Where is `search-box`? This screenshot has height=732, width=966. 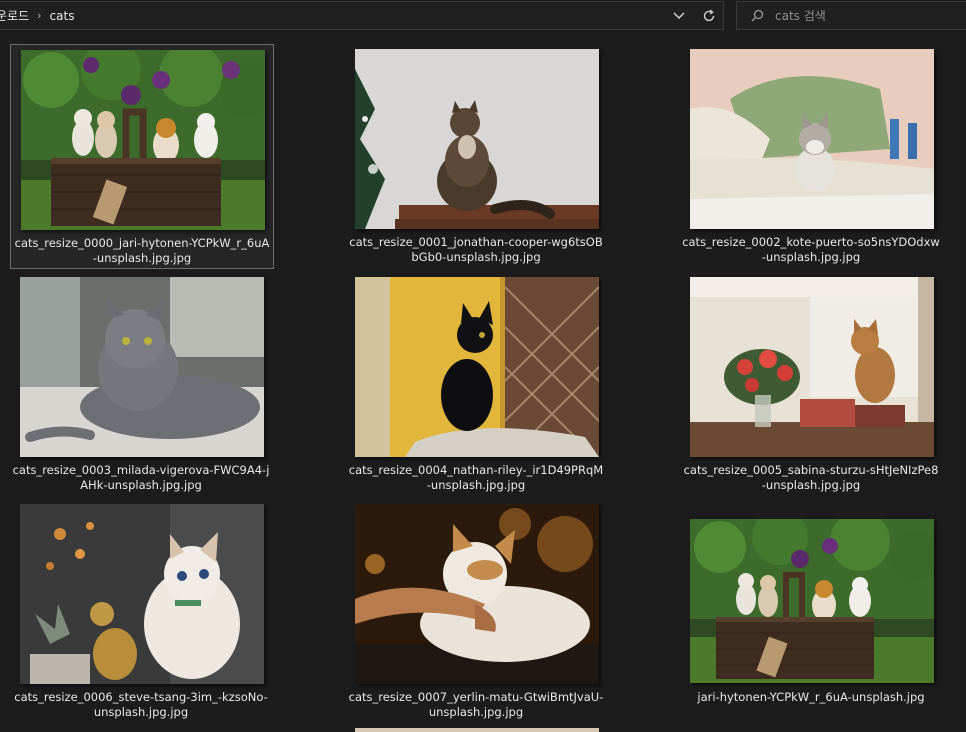
search-box is located at coordinates (851, 15).